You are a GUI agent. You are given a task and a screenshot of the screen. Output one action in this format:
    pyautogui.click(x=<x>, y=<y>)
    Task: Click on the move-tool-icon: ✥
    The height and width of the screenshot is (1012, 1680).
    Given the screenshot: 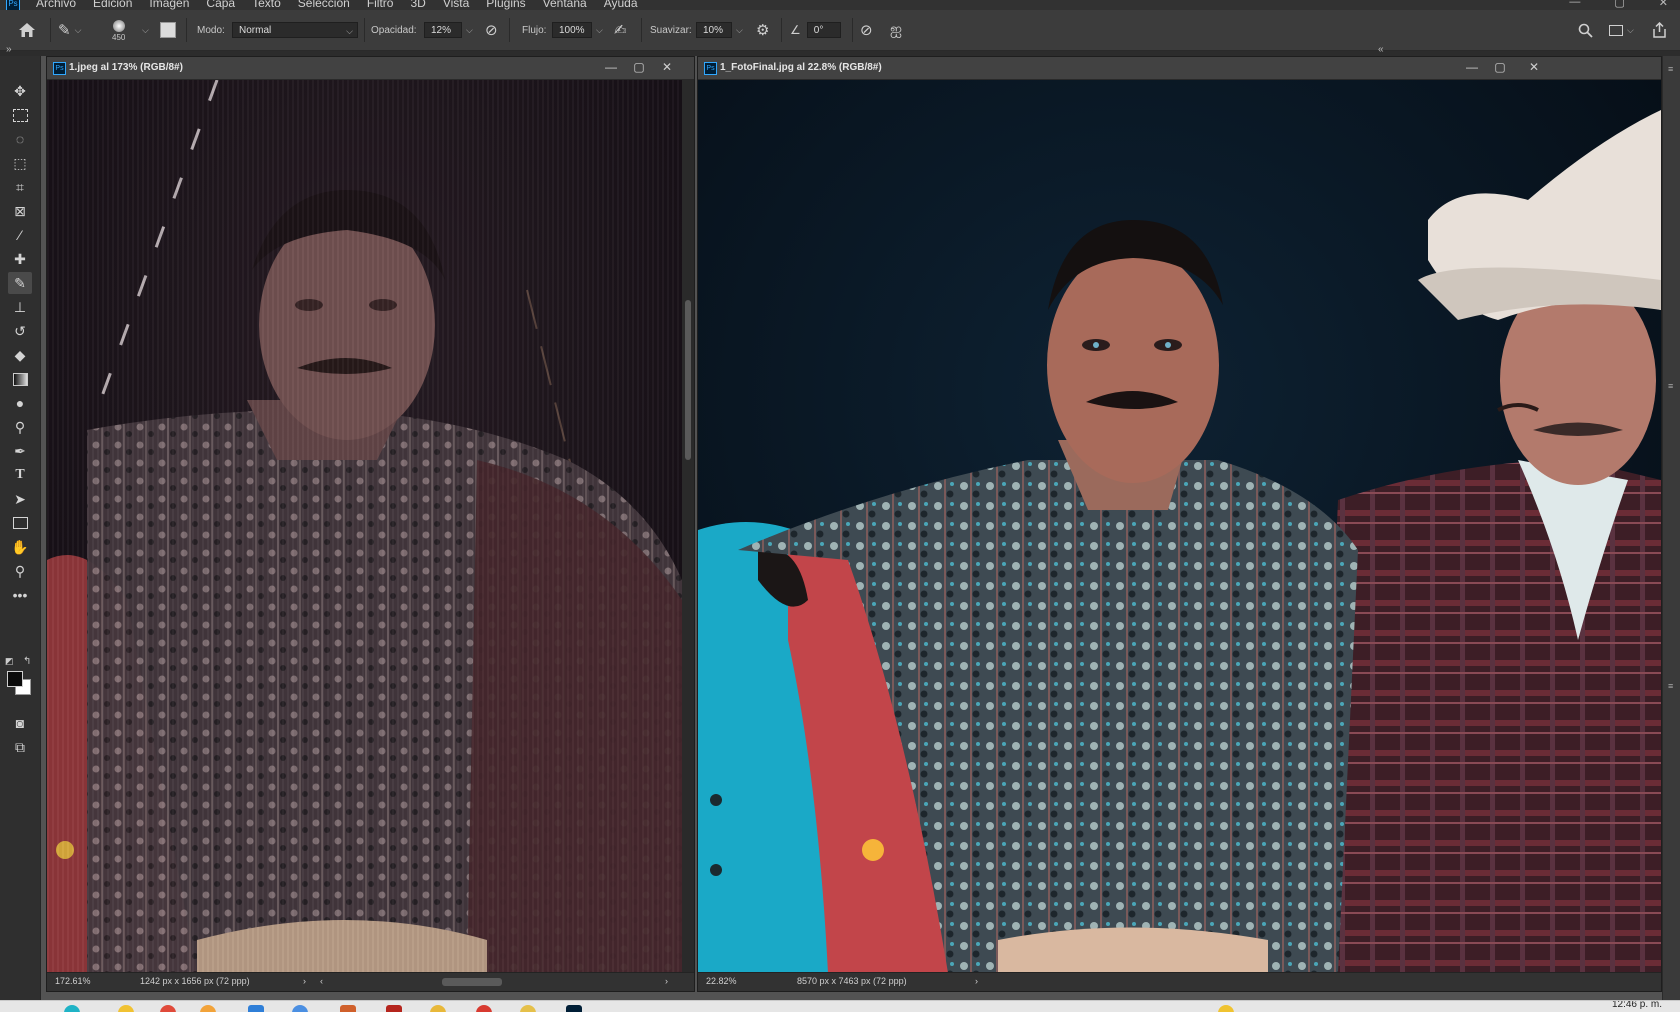 What is the action you would take?
    pyautogui.click(x=20, y=91)
    